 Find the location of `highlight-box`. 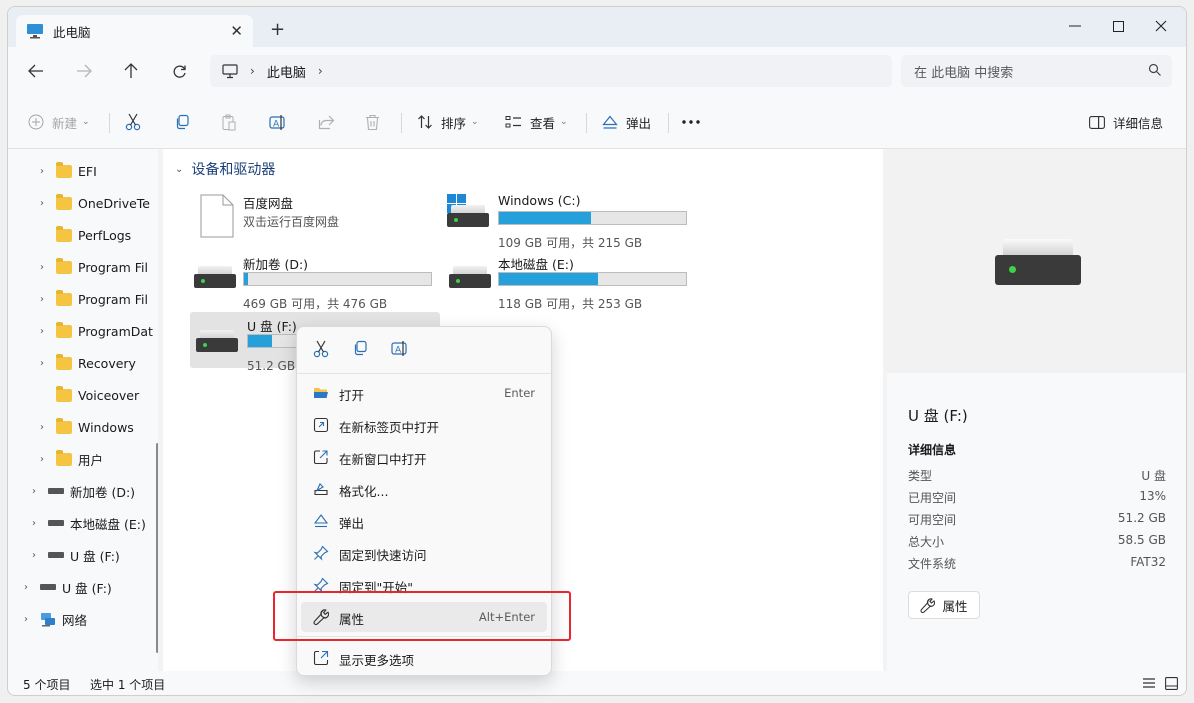

highlight-box is located at coordinates (422, 616).